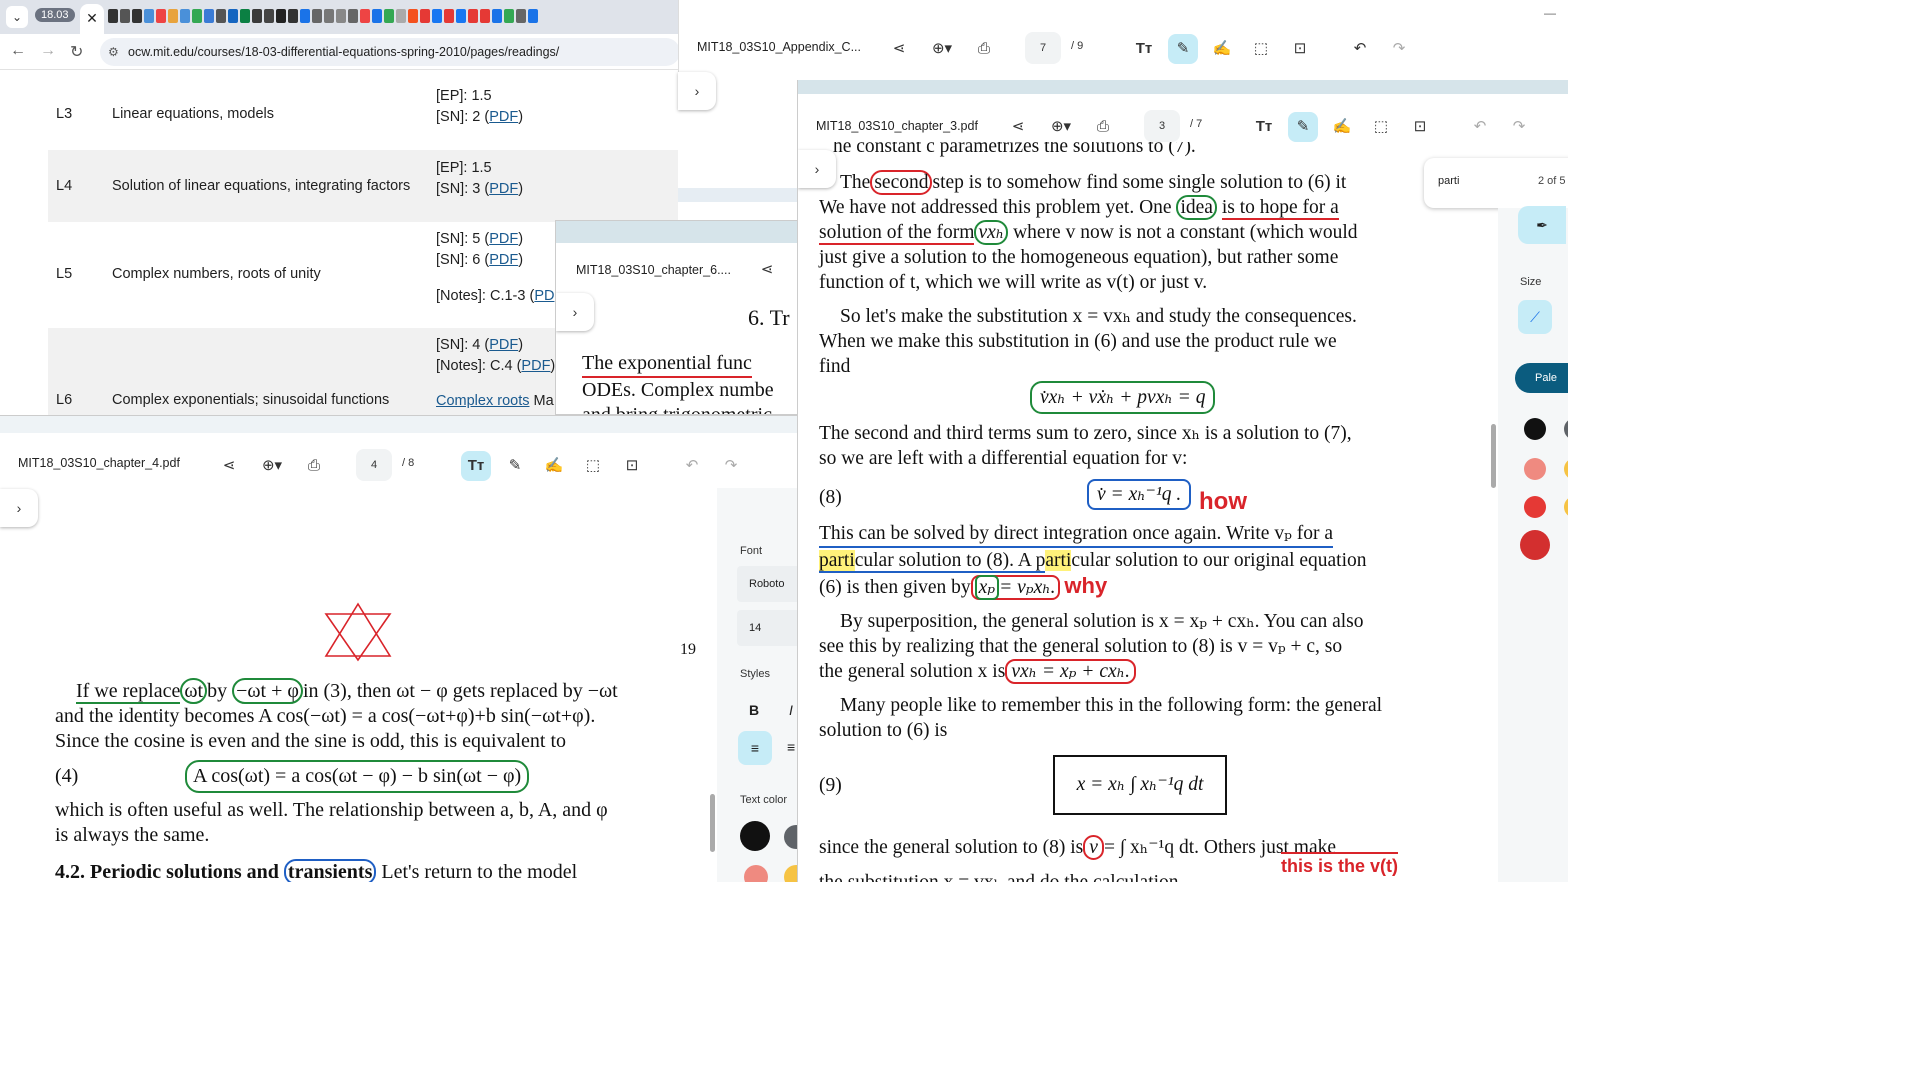 The image size is (1920, 1080). I want to click on handwritten-note-vt: this is the v(t), so click(1340, 865).